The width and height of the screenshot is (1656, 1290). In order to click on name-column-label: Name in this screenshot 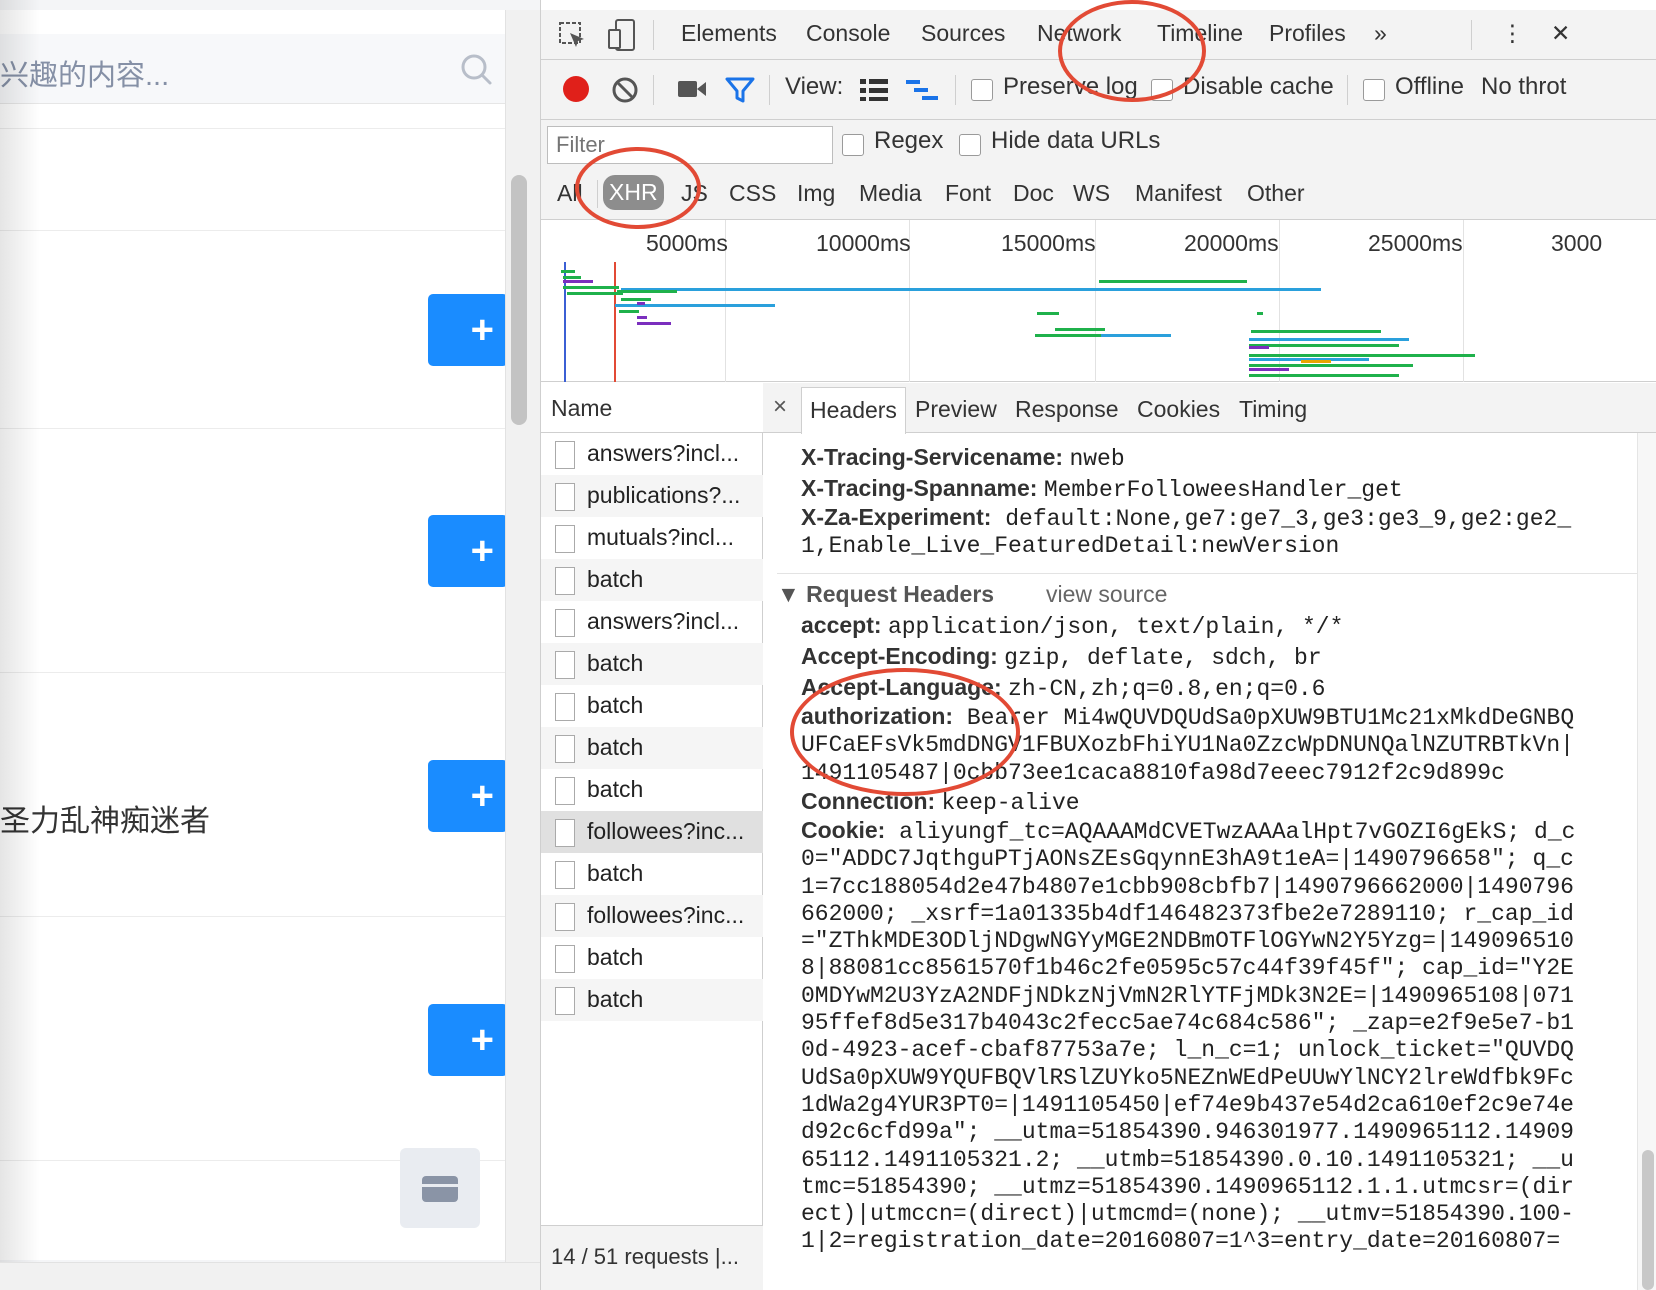, I will do `click(581, 408)`.